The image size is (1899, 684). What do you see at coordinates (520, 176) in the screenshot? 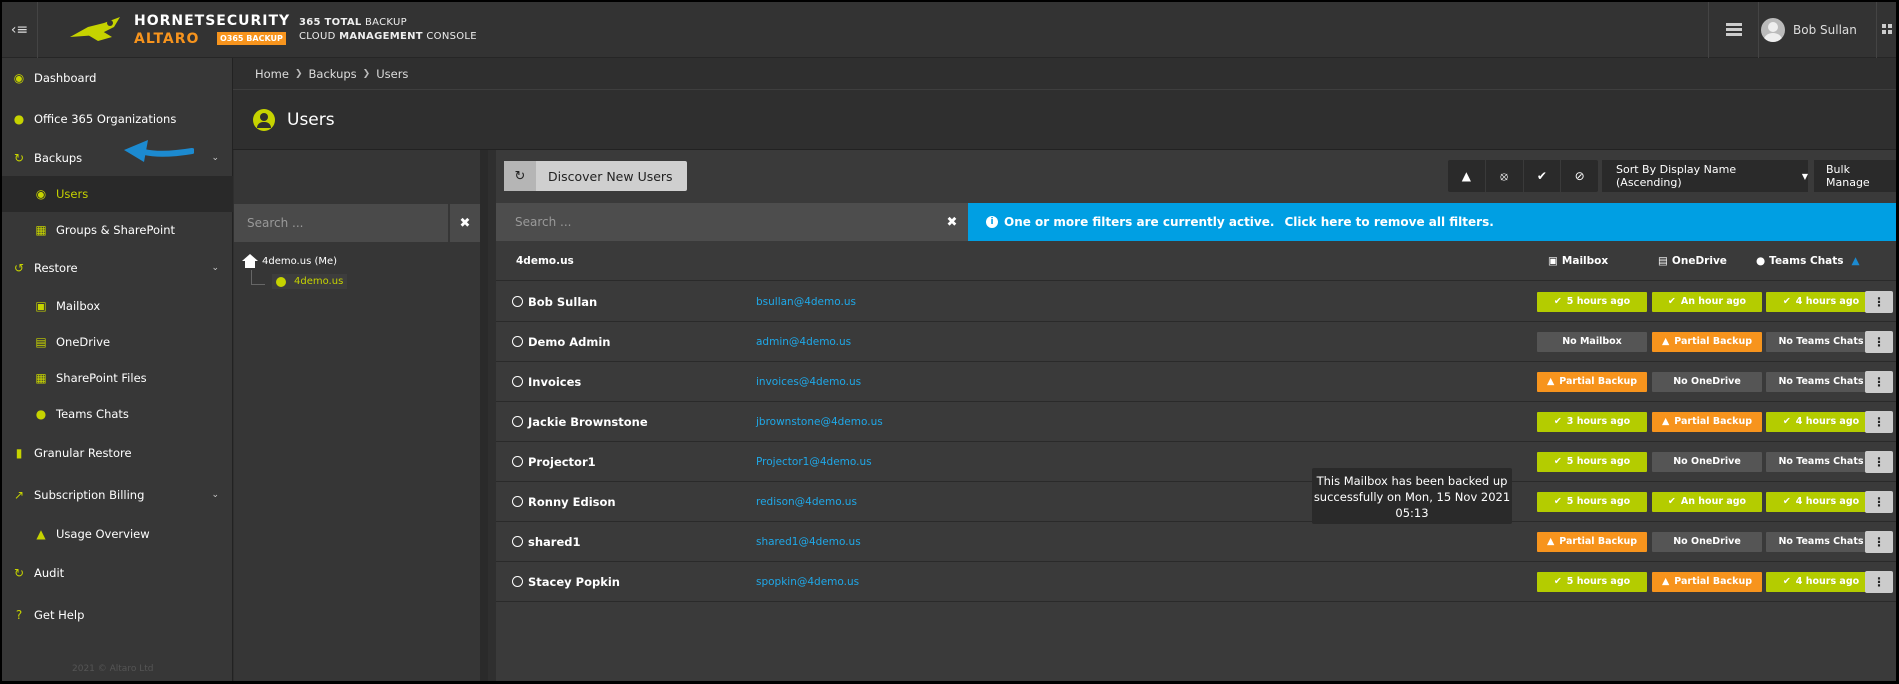
I see `refresh-icon: ↻` at bounding box center [520, 176].